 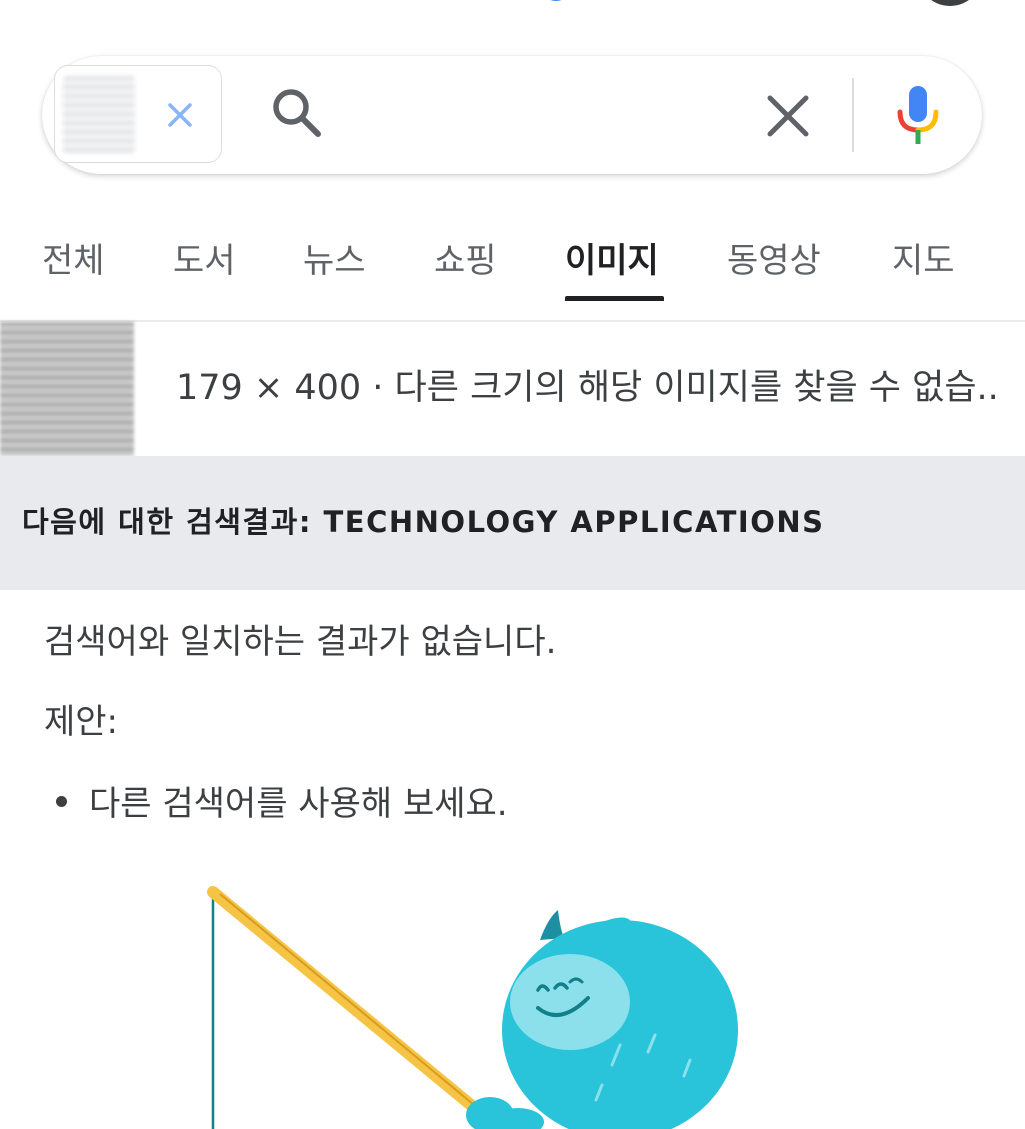 What do you see at coordinates (67, 389) in the screenshot?
I see `image-thumbnail` at bounding box center [67, 389].